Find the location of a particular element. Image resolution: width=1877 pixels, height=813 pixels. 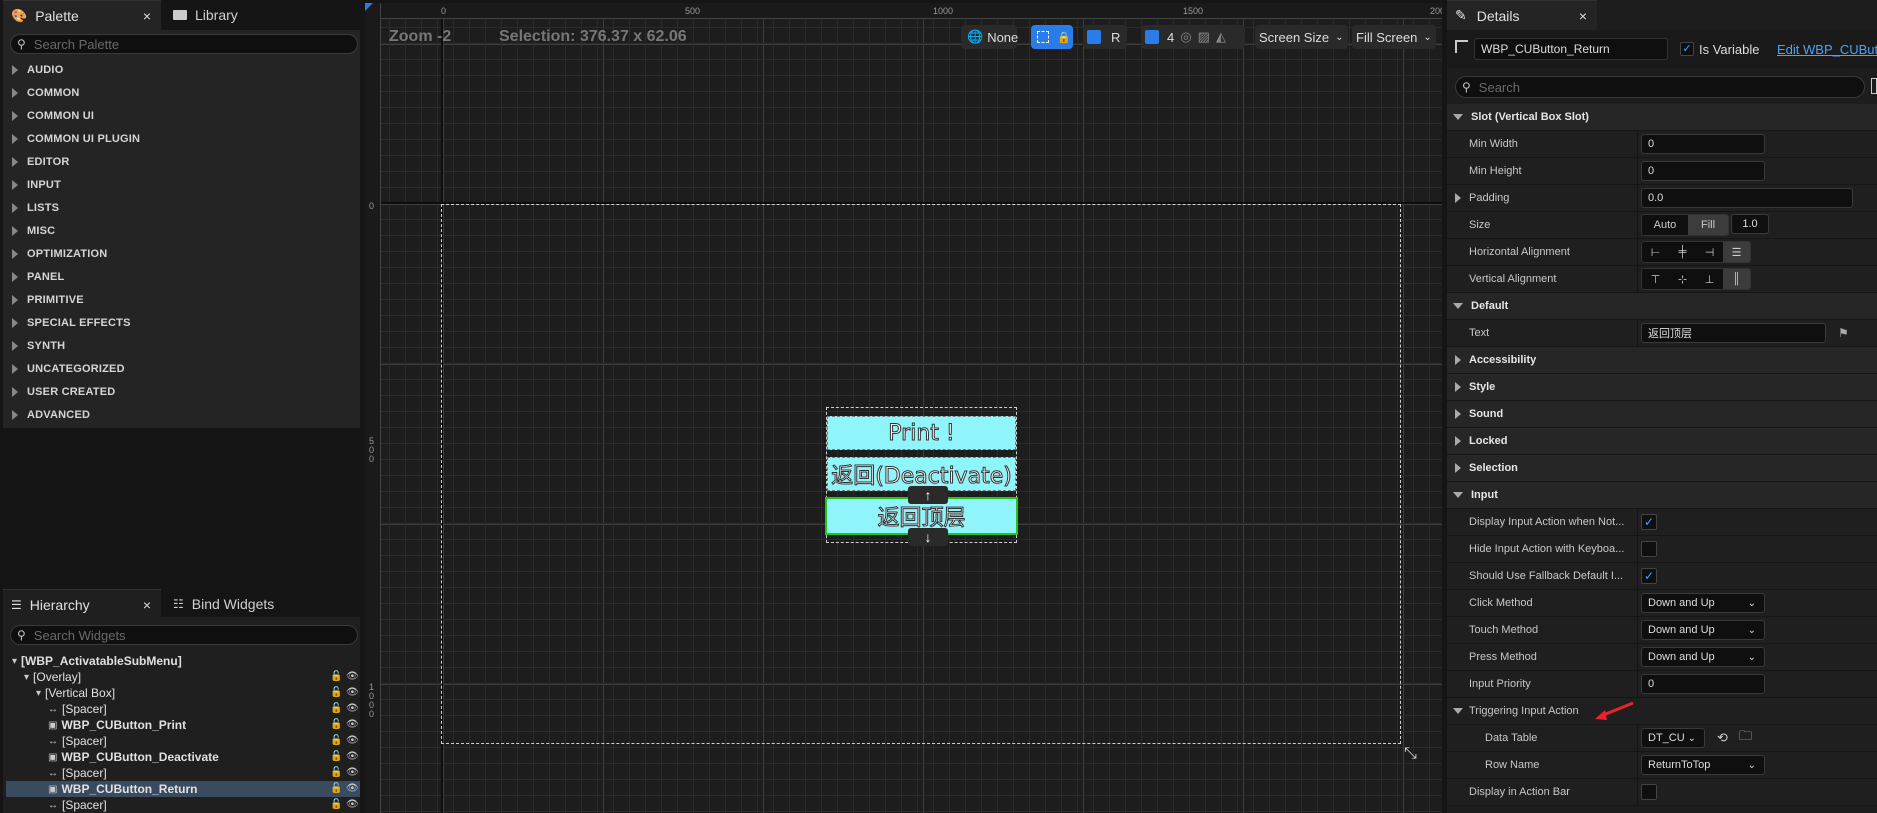

is-variable-checkbox: ✓ is located at coordinates (1687, 49).